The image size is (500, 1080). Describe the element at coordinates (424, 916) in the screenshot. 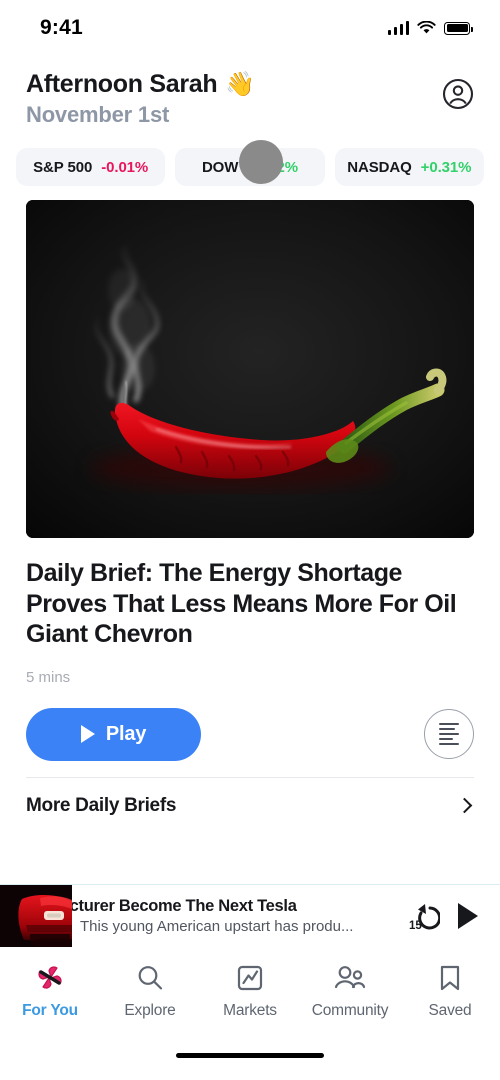

I see `rewind-15-button: 15` at that location.